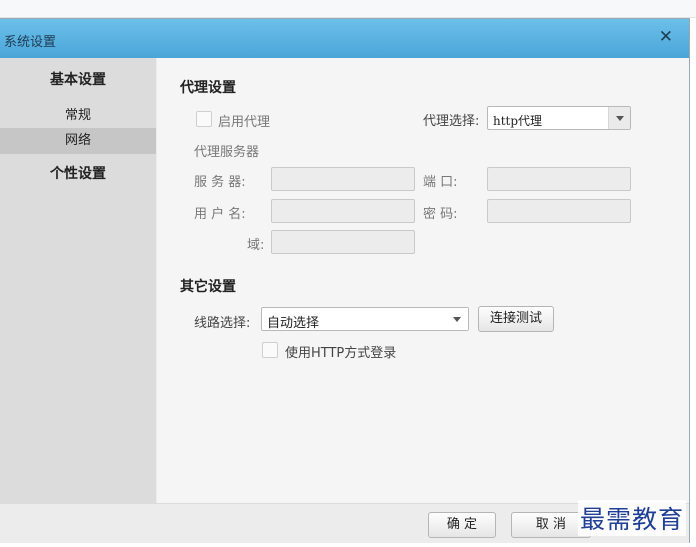 The height and width of the screenshot is (547, 696). What do you see at coordinates (365, 319) in the screenshot?
I see `route-select: 自动选择` at bounding box center [365, 319].